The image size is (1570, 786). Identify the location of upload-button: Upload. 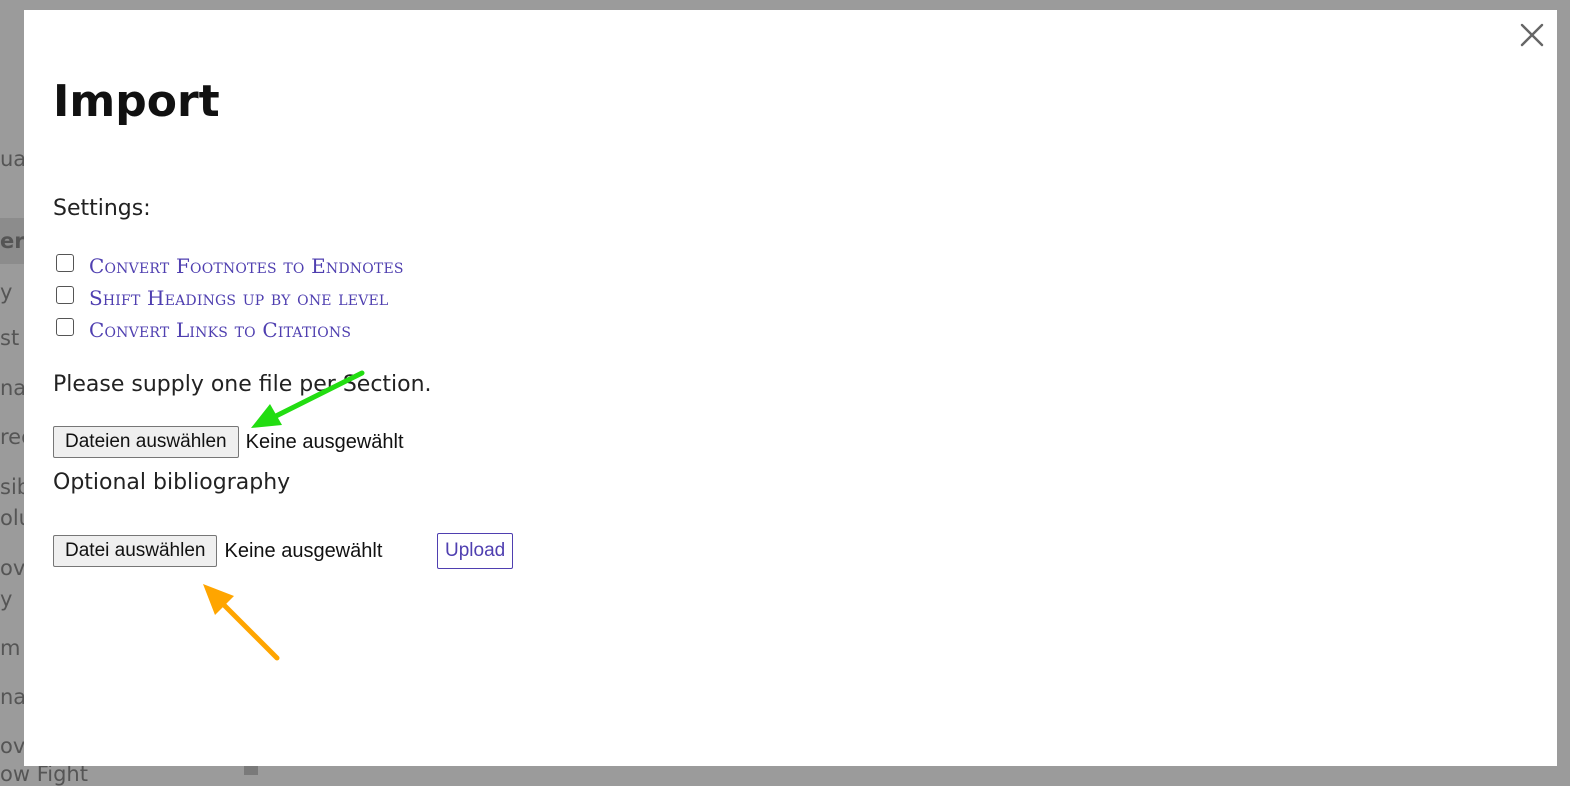
(475, 551).